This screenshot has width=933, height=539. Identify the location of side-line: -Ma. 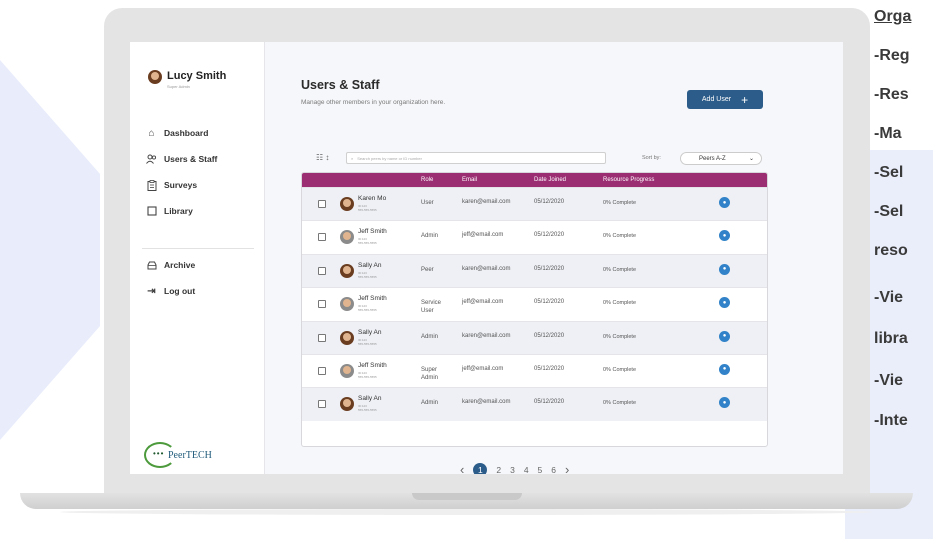
(888, 133).